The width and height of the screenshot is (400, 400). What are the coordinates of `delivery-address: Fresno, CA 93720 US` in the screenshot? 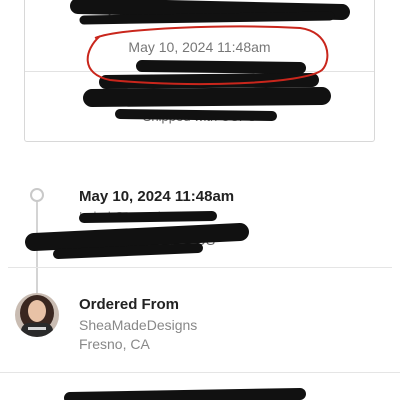 It's located at (199, 13).